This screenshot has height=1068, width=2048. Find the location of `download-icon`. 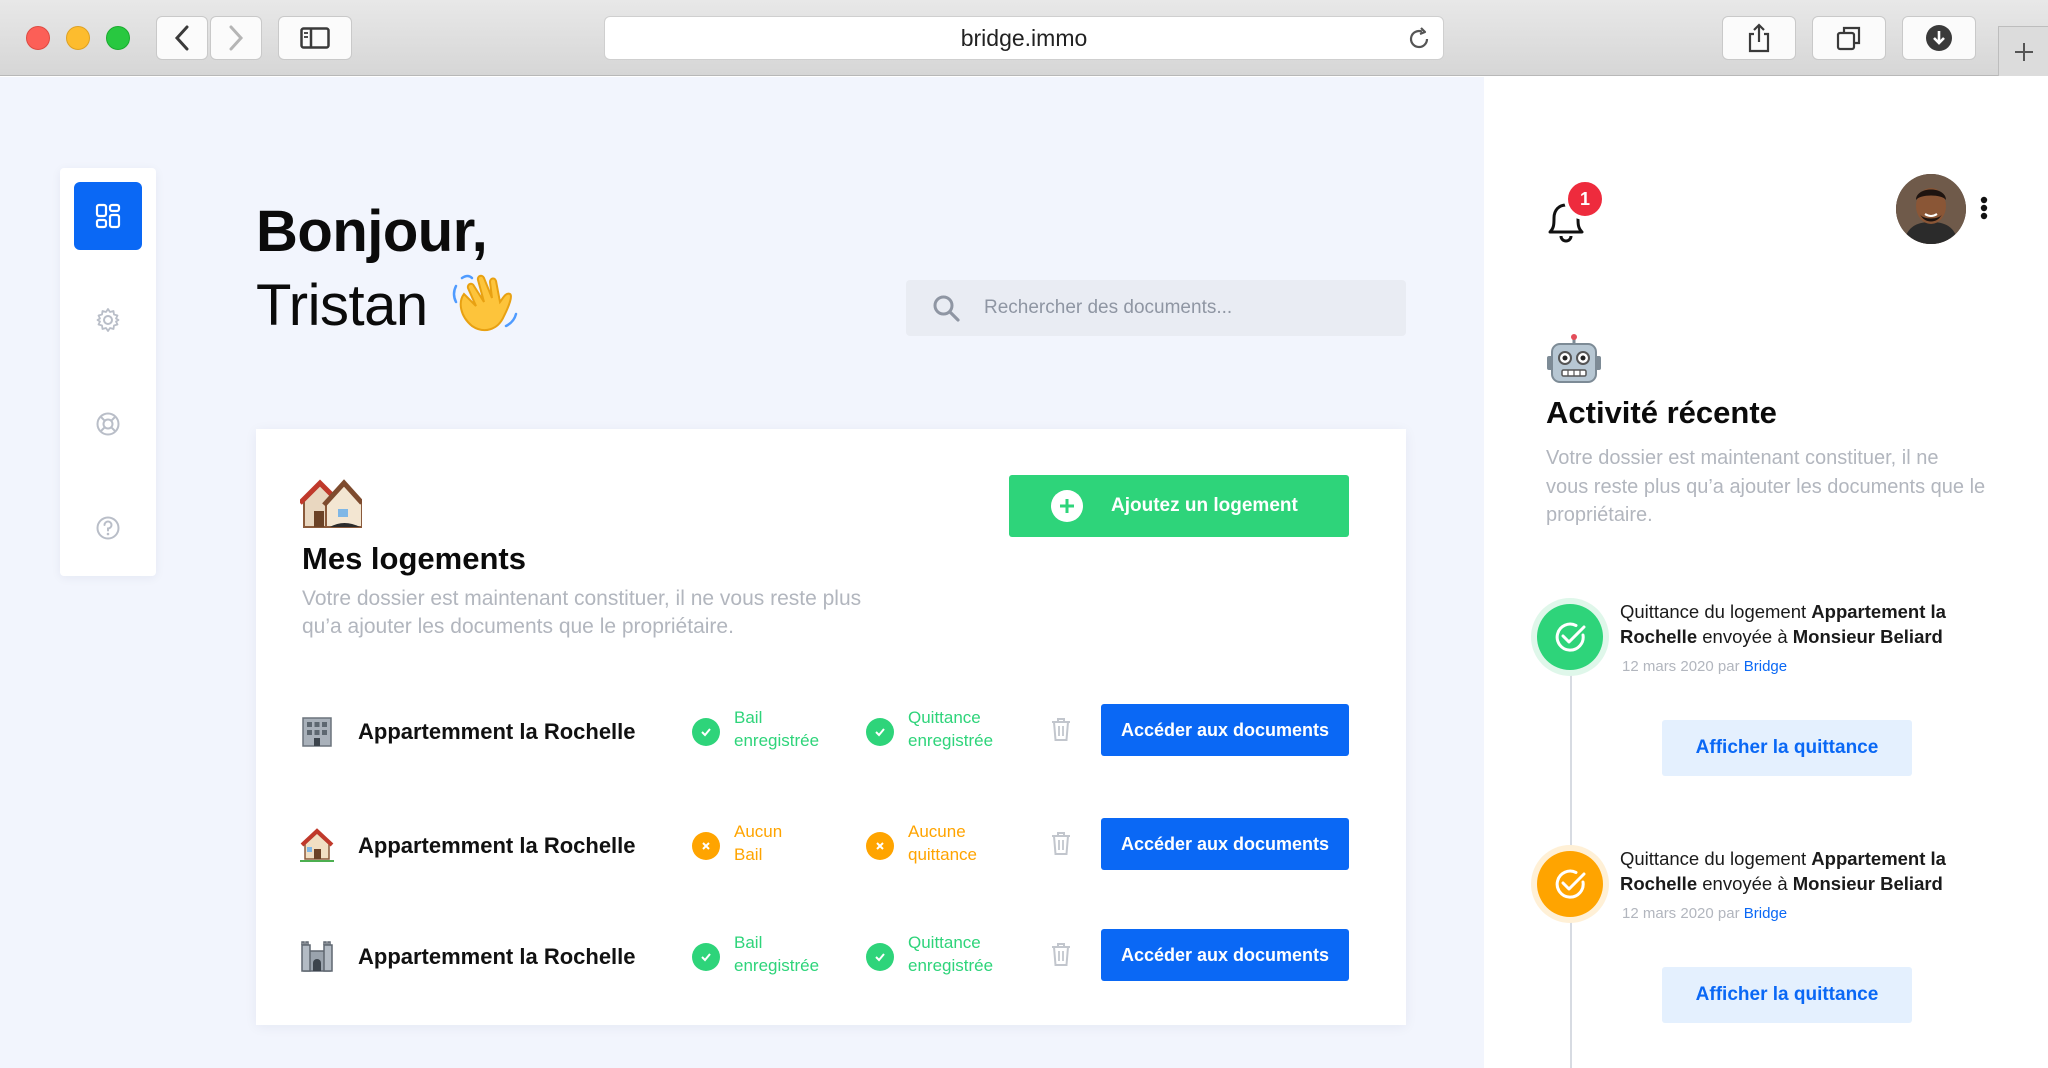

download-icon is located at coordinates (1939, 38).